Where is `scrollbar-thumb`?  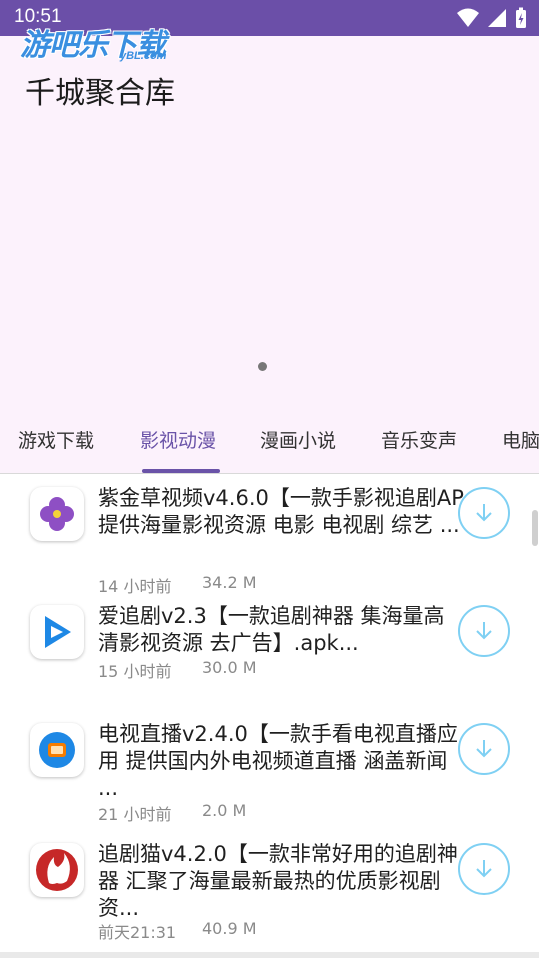
scrollbar-thumb is located at coordinates (535, 528).